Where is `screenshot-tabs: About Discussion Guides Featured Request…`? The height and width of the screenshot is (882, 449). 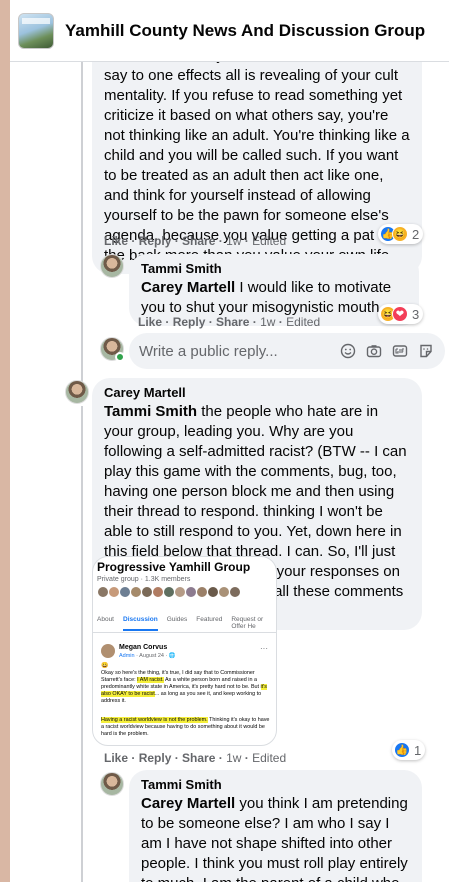
screenshot-tabs: About Discussion Guides Featured Request… is located at coordinates (180, 623).